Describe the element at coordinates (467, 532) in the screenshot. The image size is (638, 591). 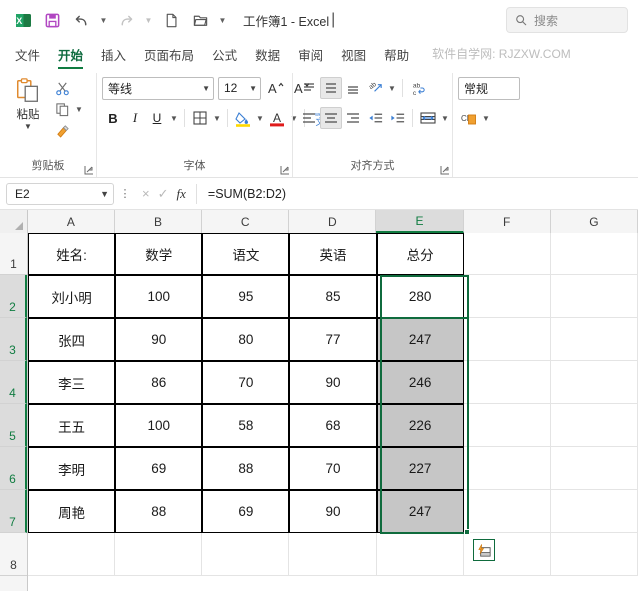
I see `fill-handle` at that location.